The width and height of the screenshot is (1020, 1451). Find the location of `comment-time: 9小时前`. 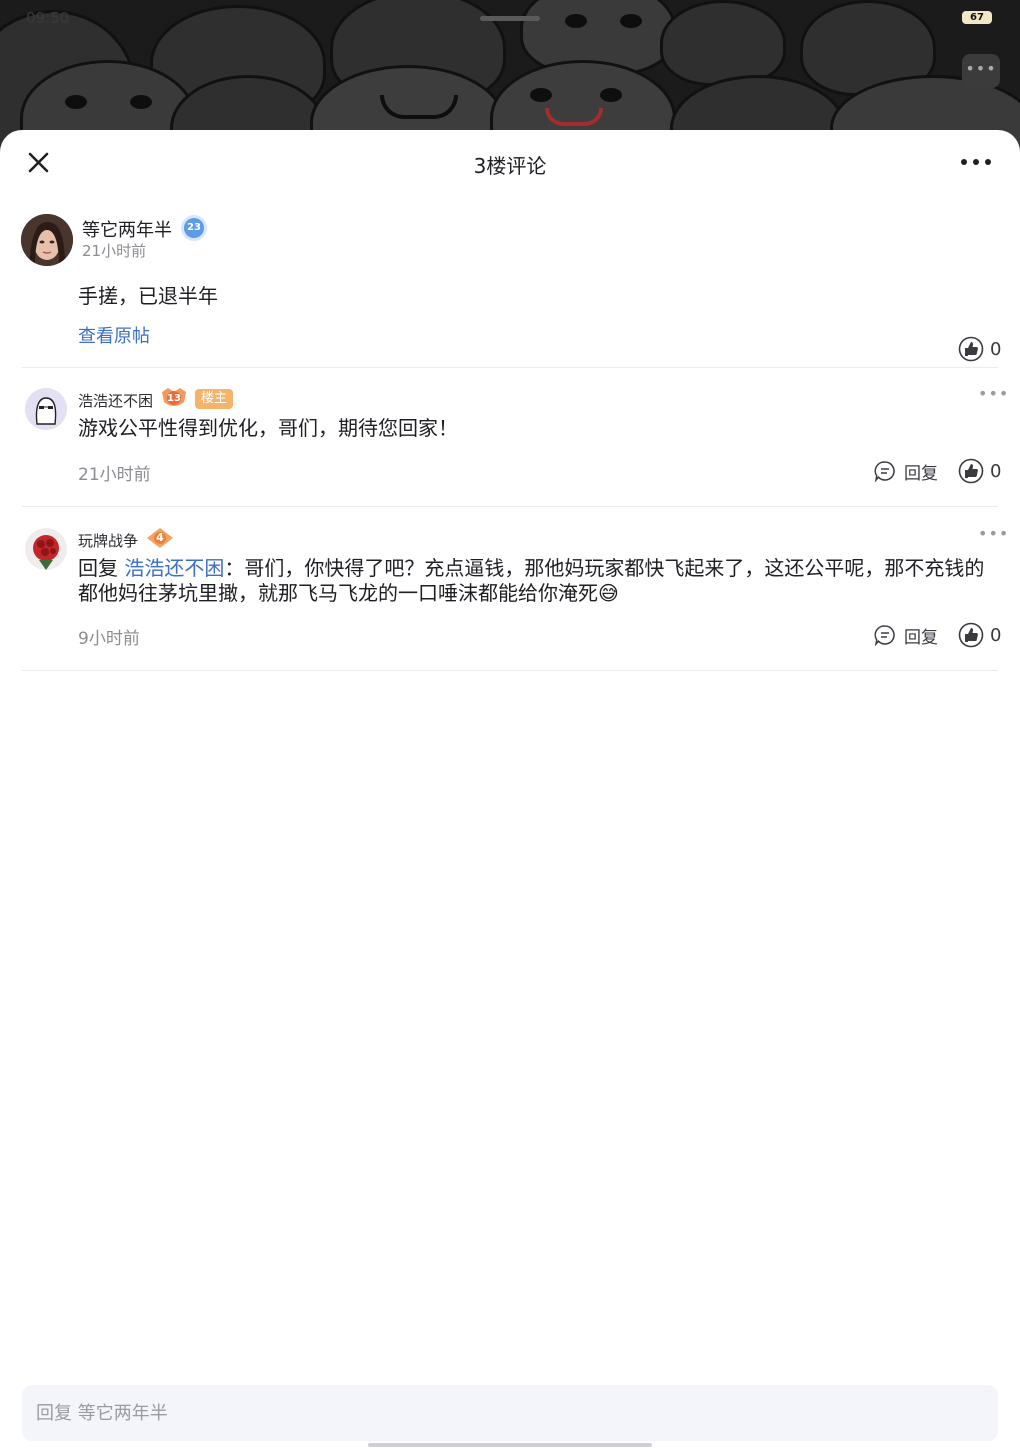

comment-time: 9小时前 is located at coordinates (109, 639).